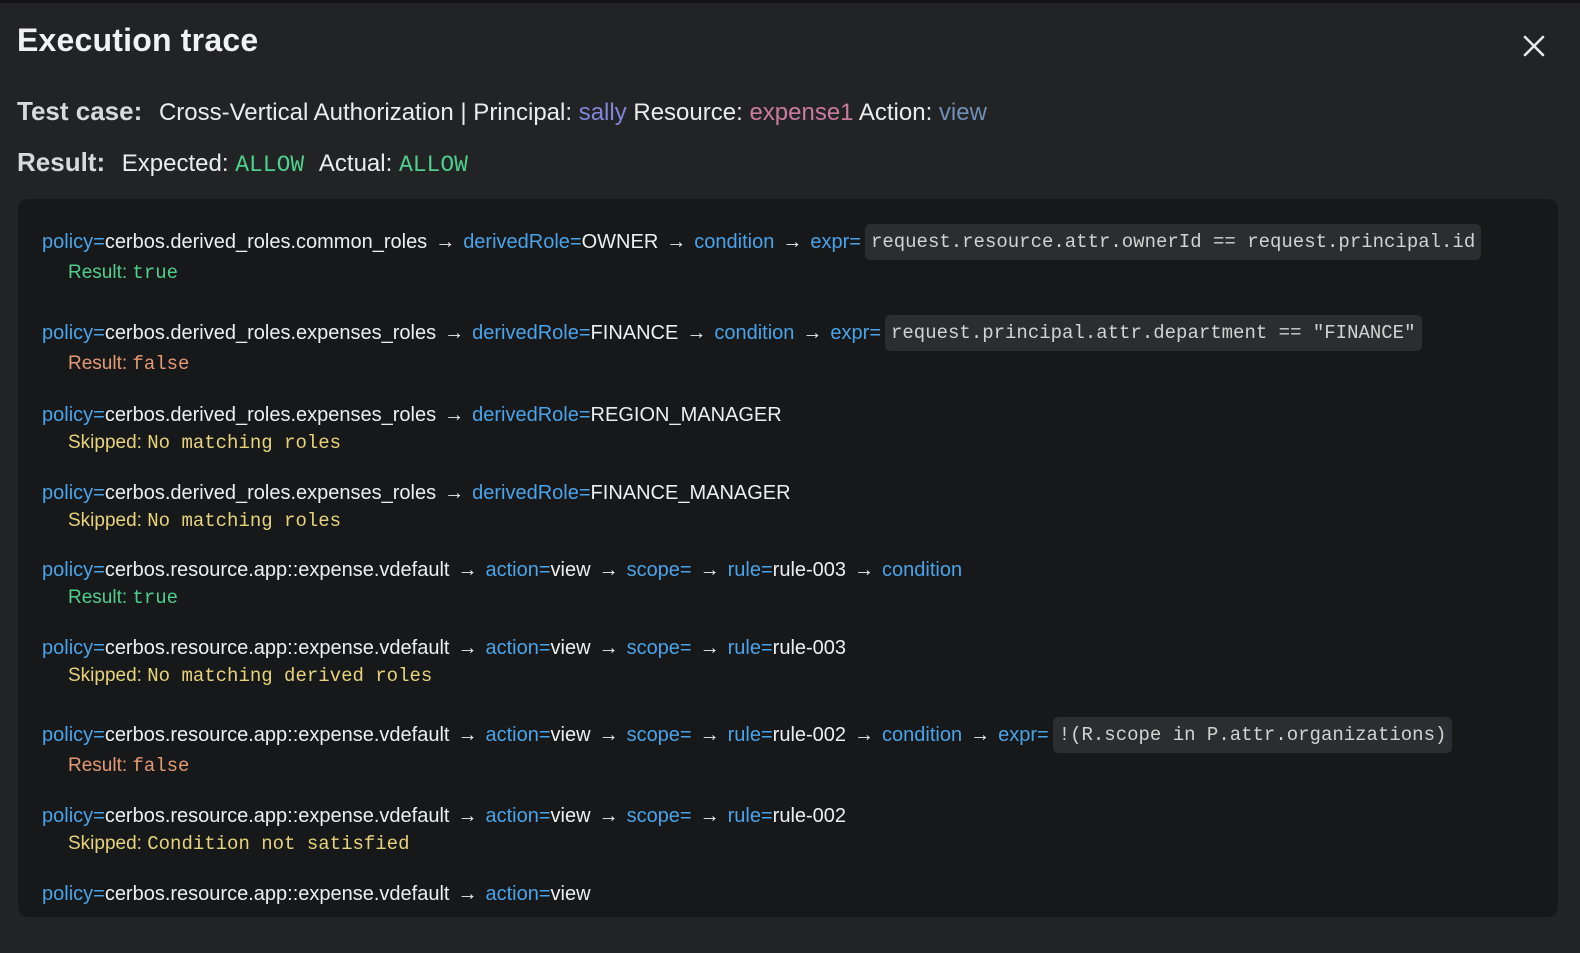 This screenshot has width=1580, height=953. What do you see at coordinates (457, 844) in the screenshot?
I see `trace-skipped: Skipped: Condition not satisfied` at bounding box center [457, 844].